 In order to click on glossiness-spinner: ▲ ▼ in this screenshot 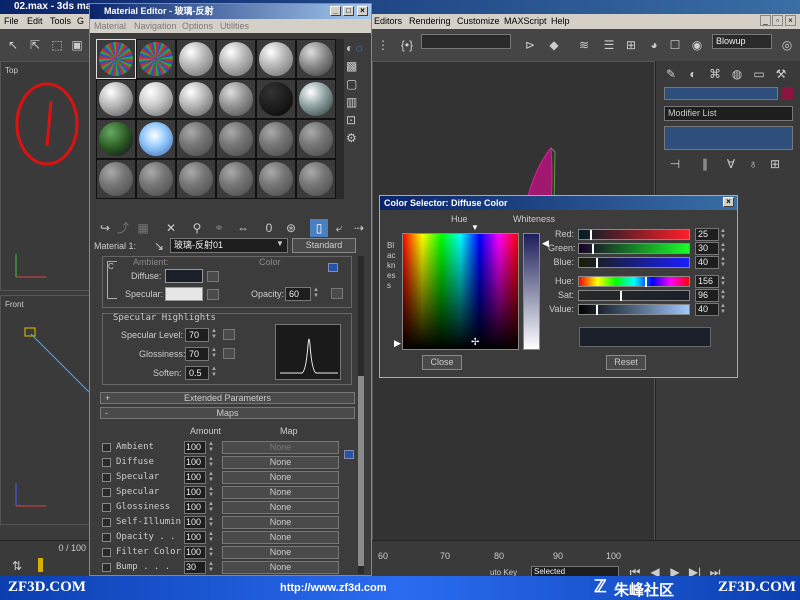, I will do `click(214, 353)`.